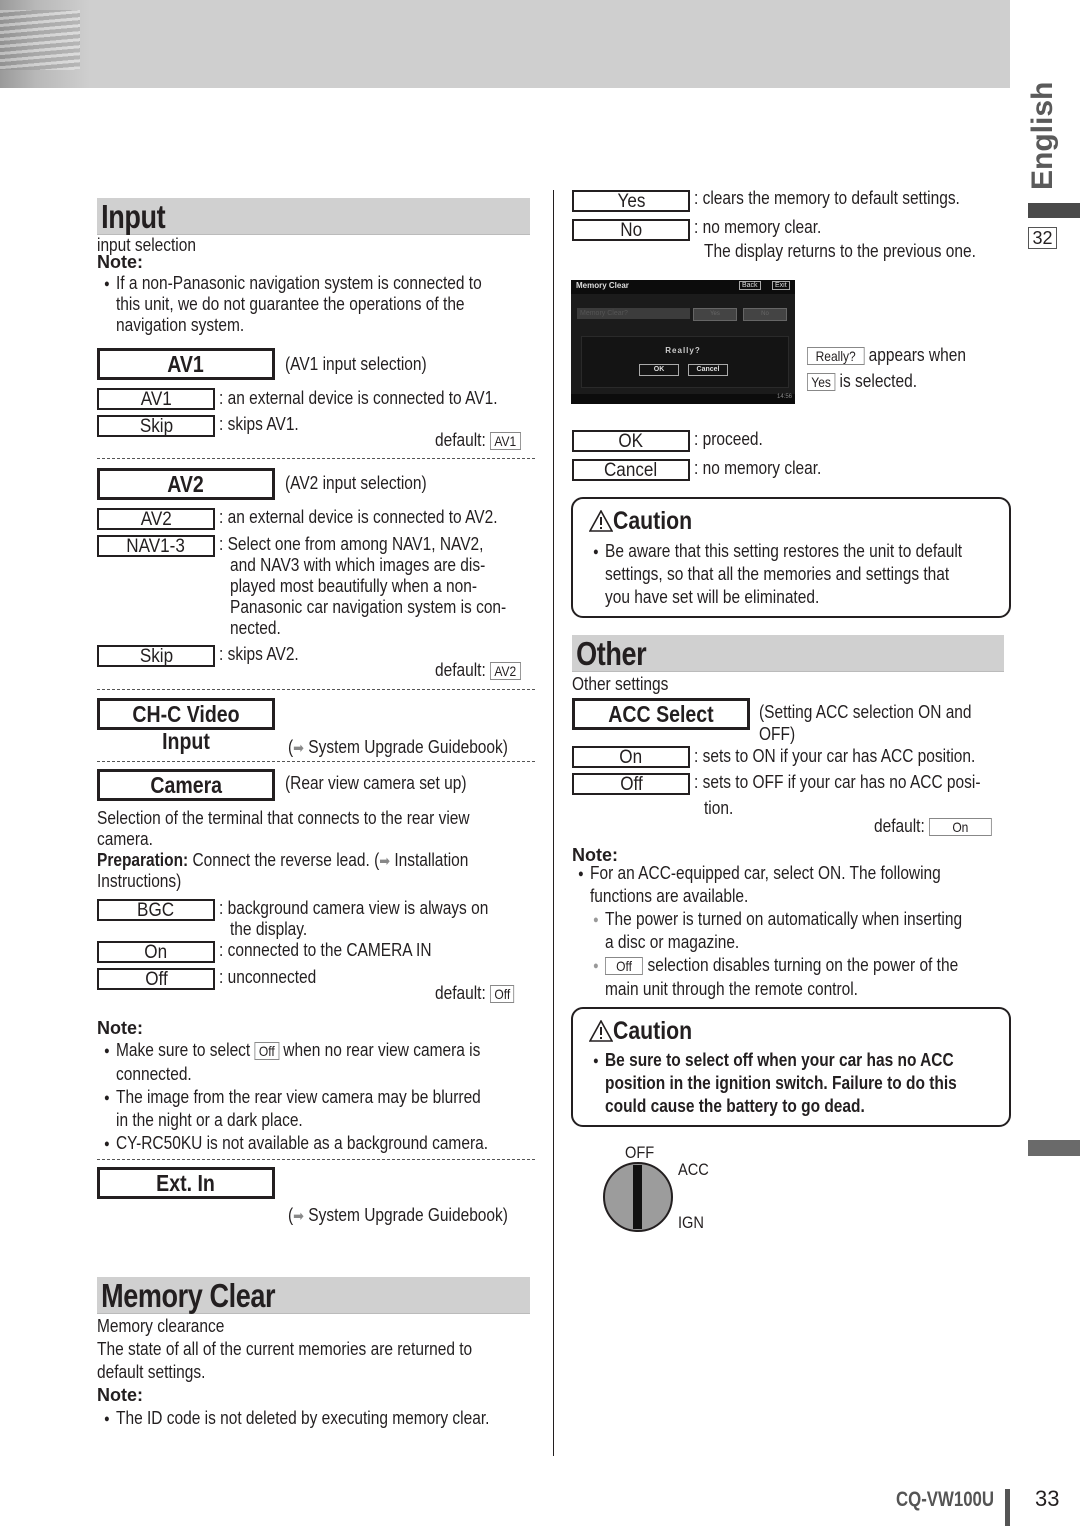  Describe the element at coordinates (1054, 1148) in the screenshot. I see `side-marker` at that location.